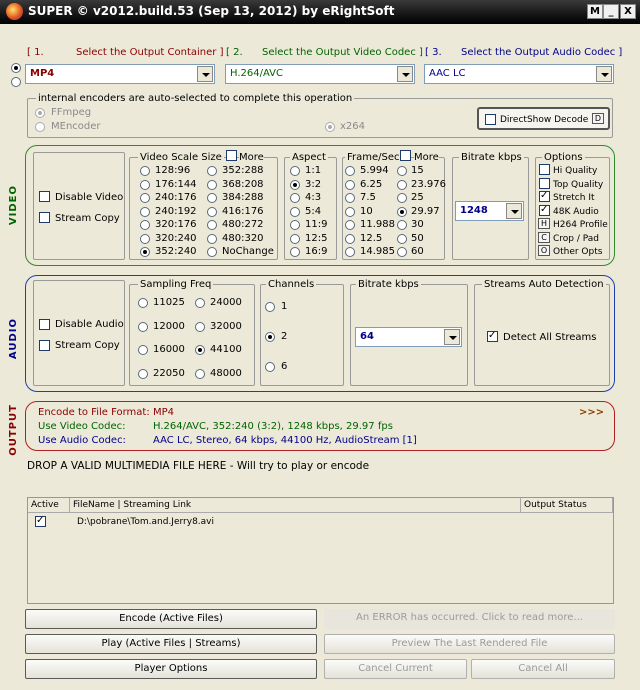 The height and width of the screenshot is (690, 640). Describe the element at coordinates (628, 11) in the screenshot. I see `close-button: X` at that location.